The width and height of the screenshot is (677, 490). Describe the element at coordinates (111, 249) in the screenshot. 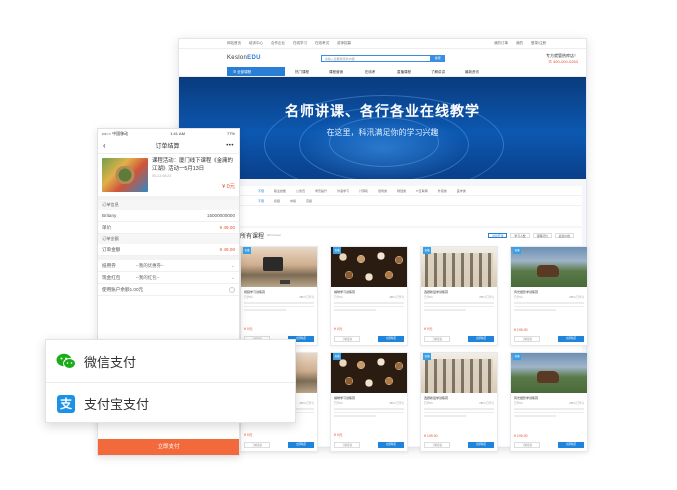

I see `order-total-label: 订单金额` at that location.